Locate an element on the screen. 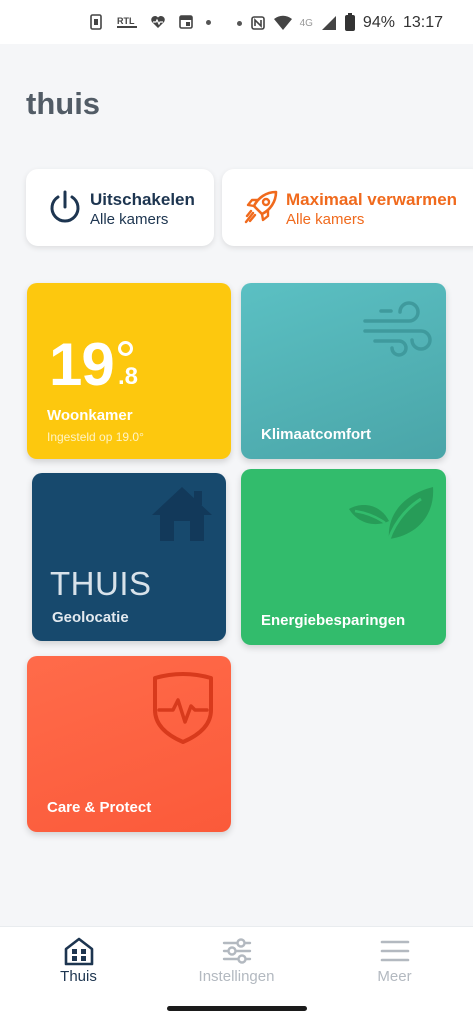 The image size is (473, 1024). leaves-icon is located at coordinates (391, 517).